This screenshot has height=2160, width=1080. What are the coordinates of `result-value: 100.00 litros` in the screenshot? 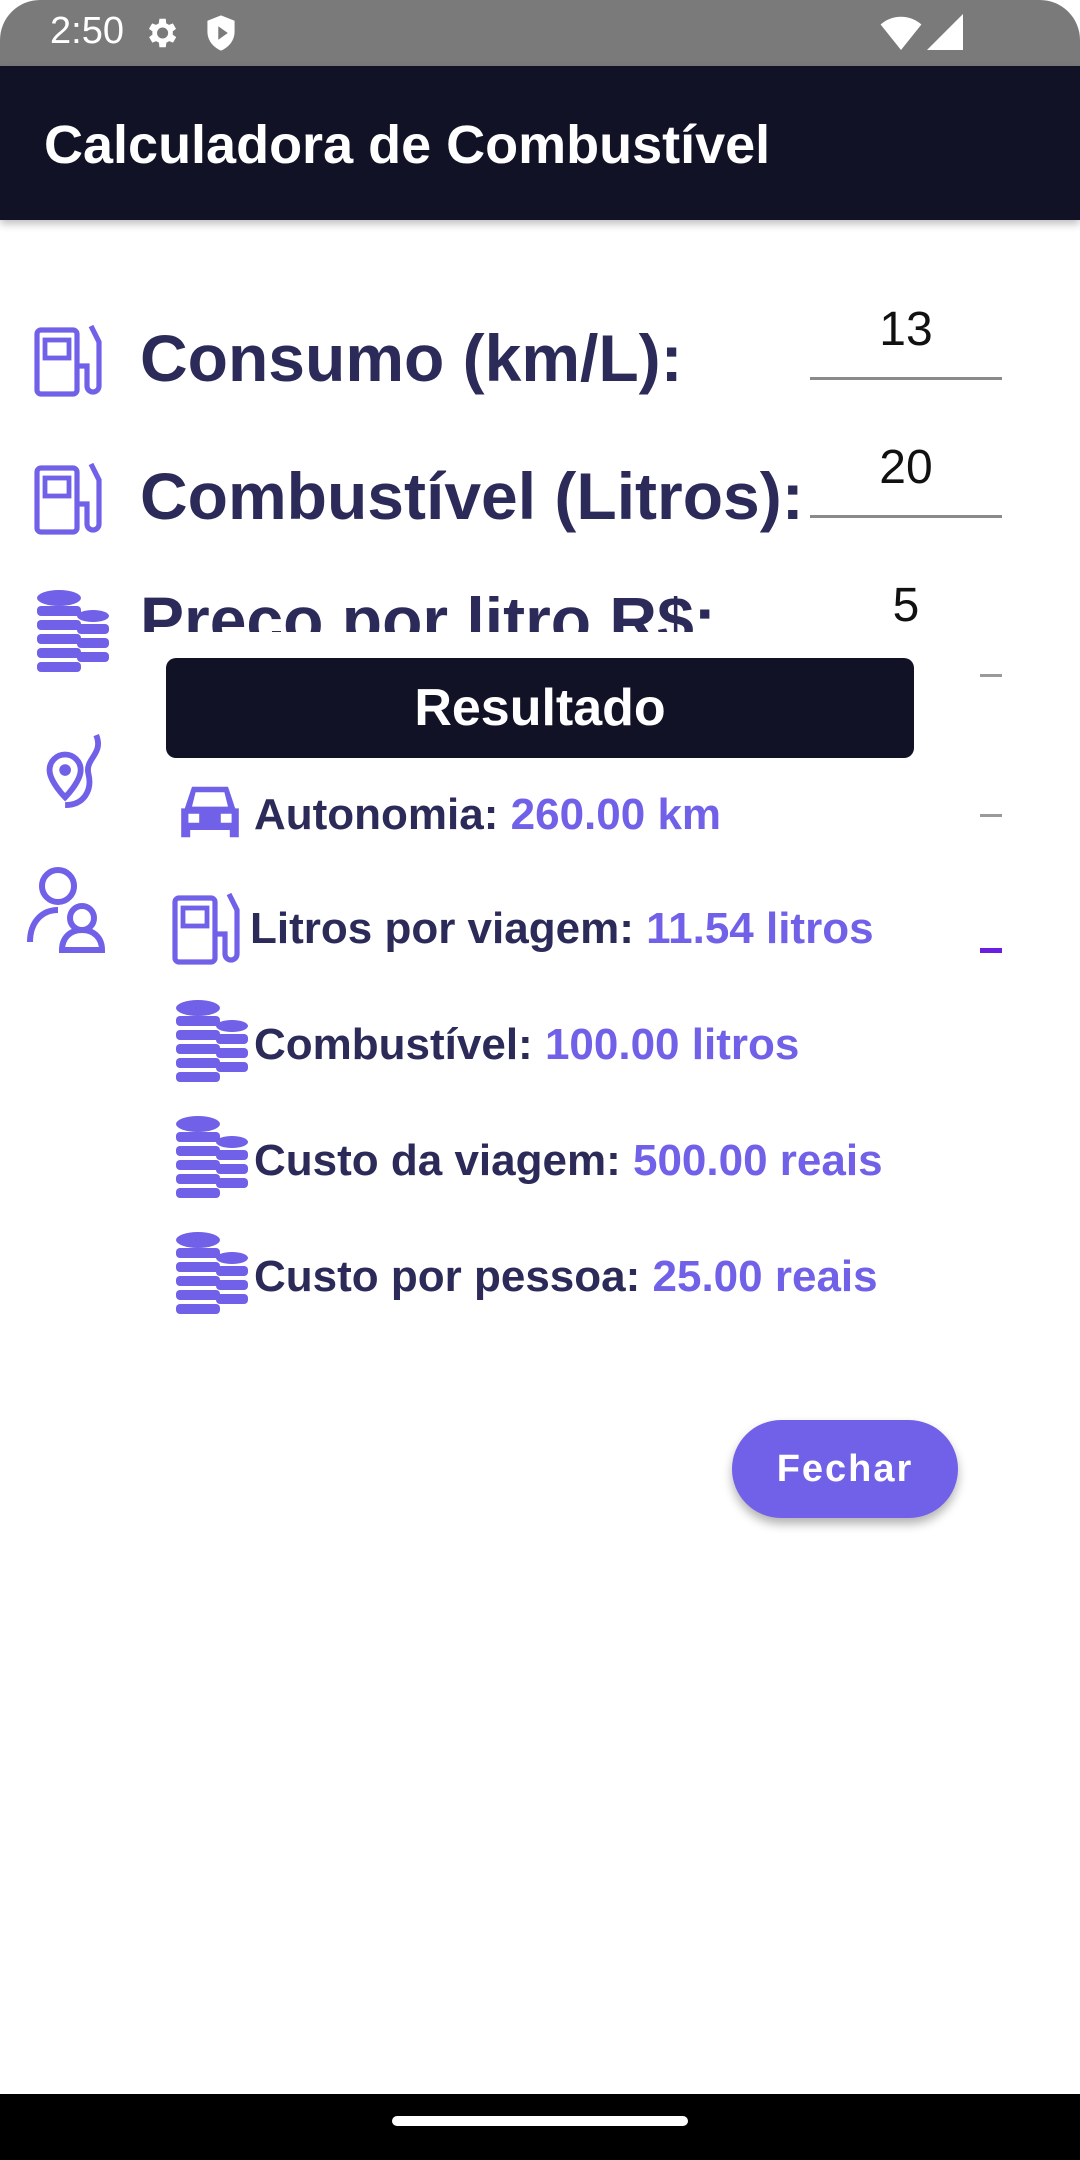 It's located at (672, 1044).